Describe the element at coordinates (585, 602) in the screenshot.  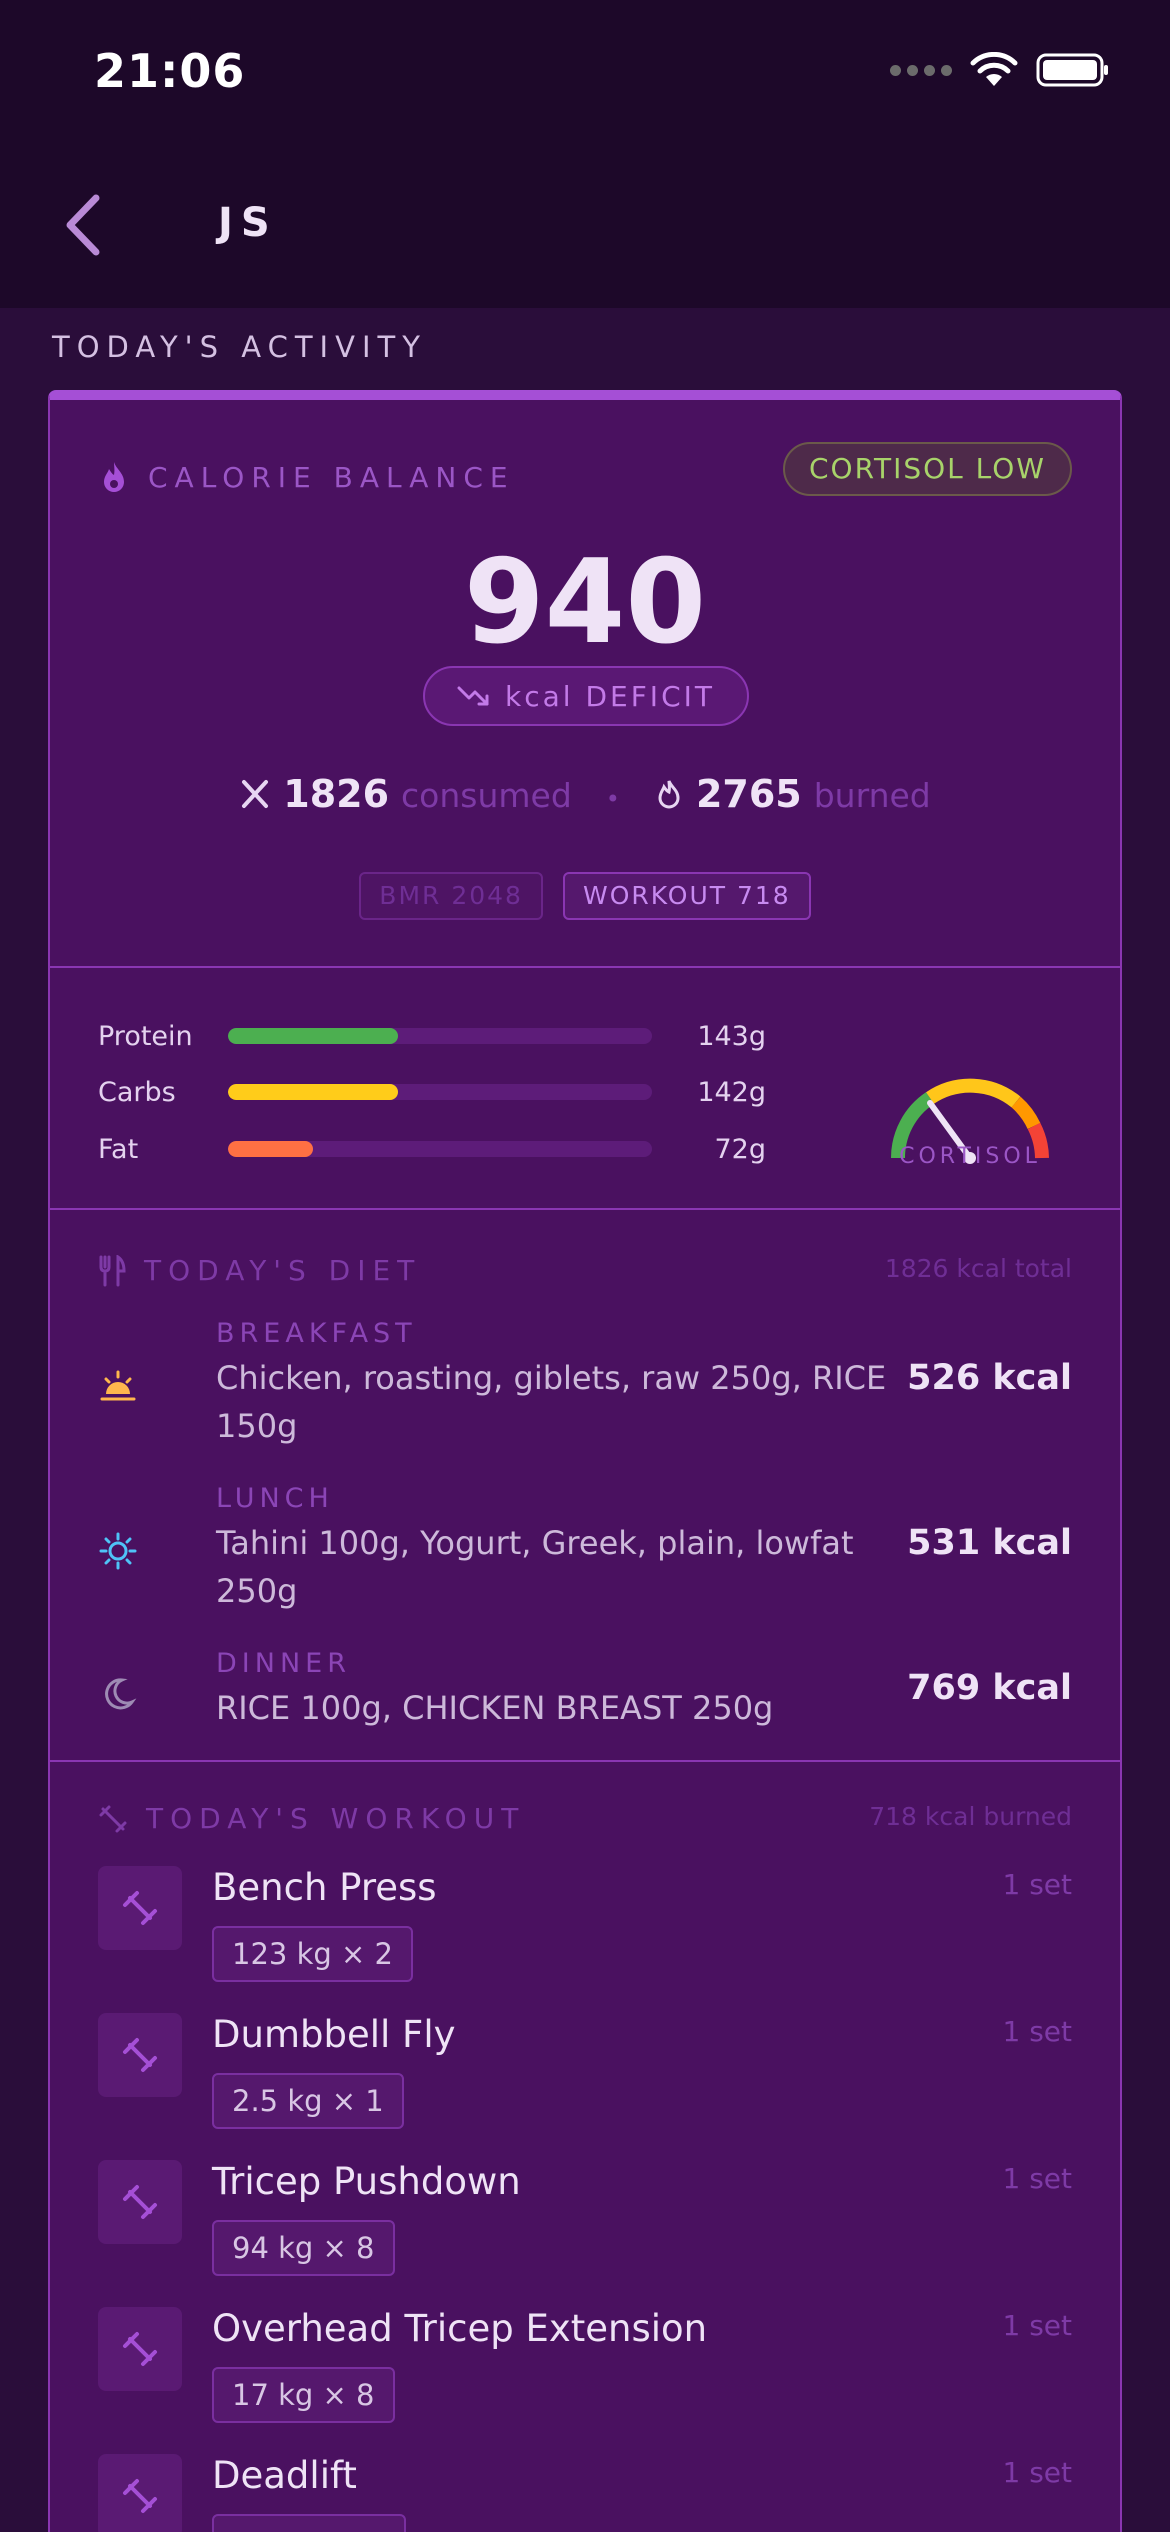
I see `net-kcal-value: 940` at that location.